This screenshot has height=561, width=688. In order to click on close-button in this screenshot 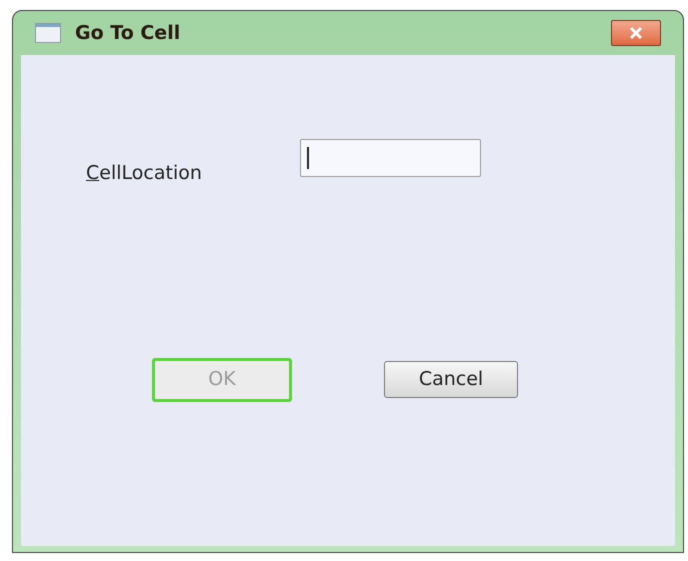, I will do `click(636, 33)`.